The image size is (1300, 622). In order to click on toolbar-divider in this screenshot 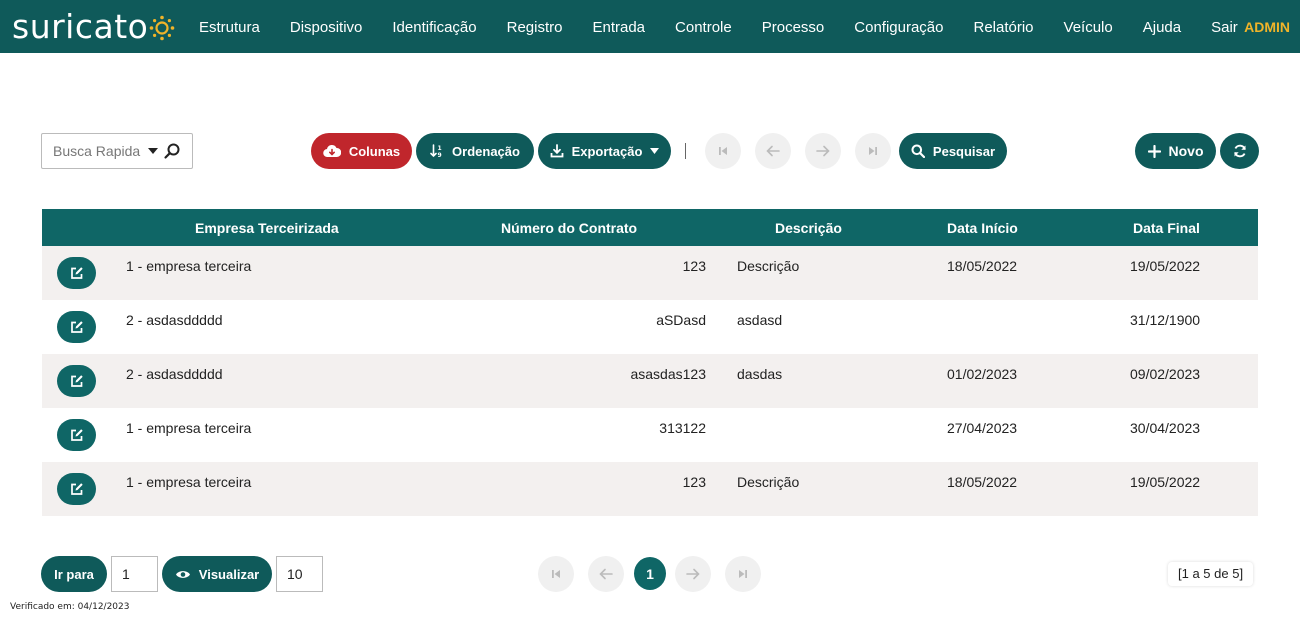, I will do `click(685, 151)`.